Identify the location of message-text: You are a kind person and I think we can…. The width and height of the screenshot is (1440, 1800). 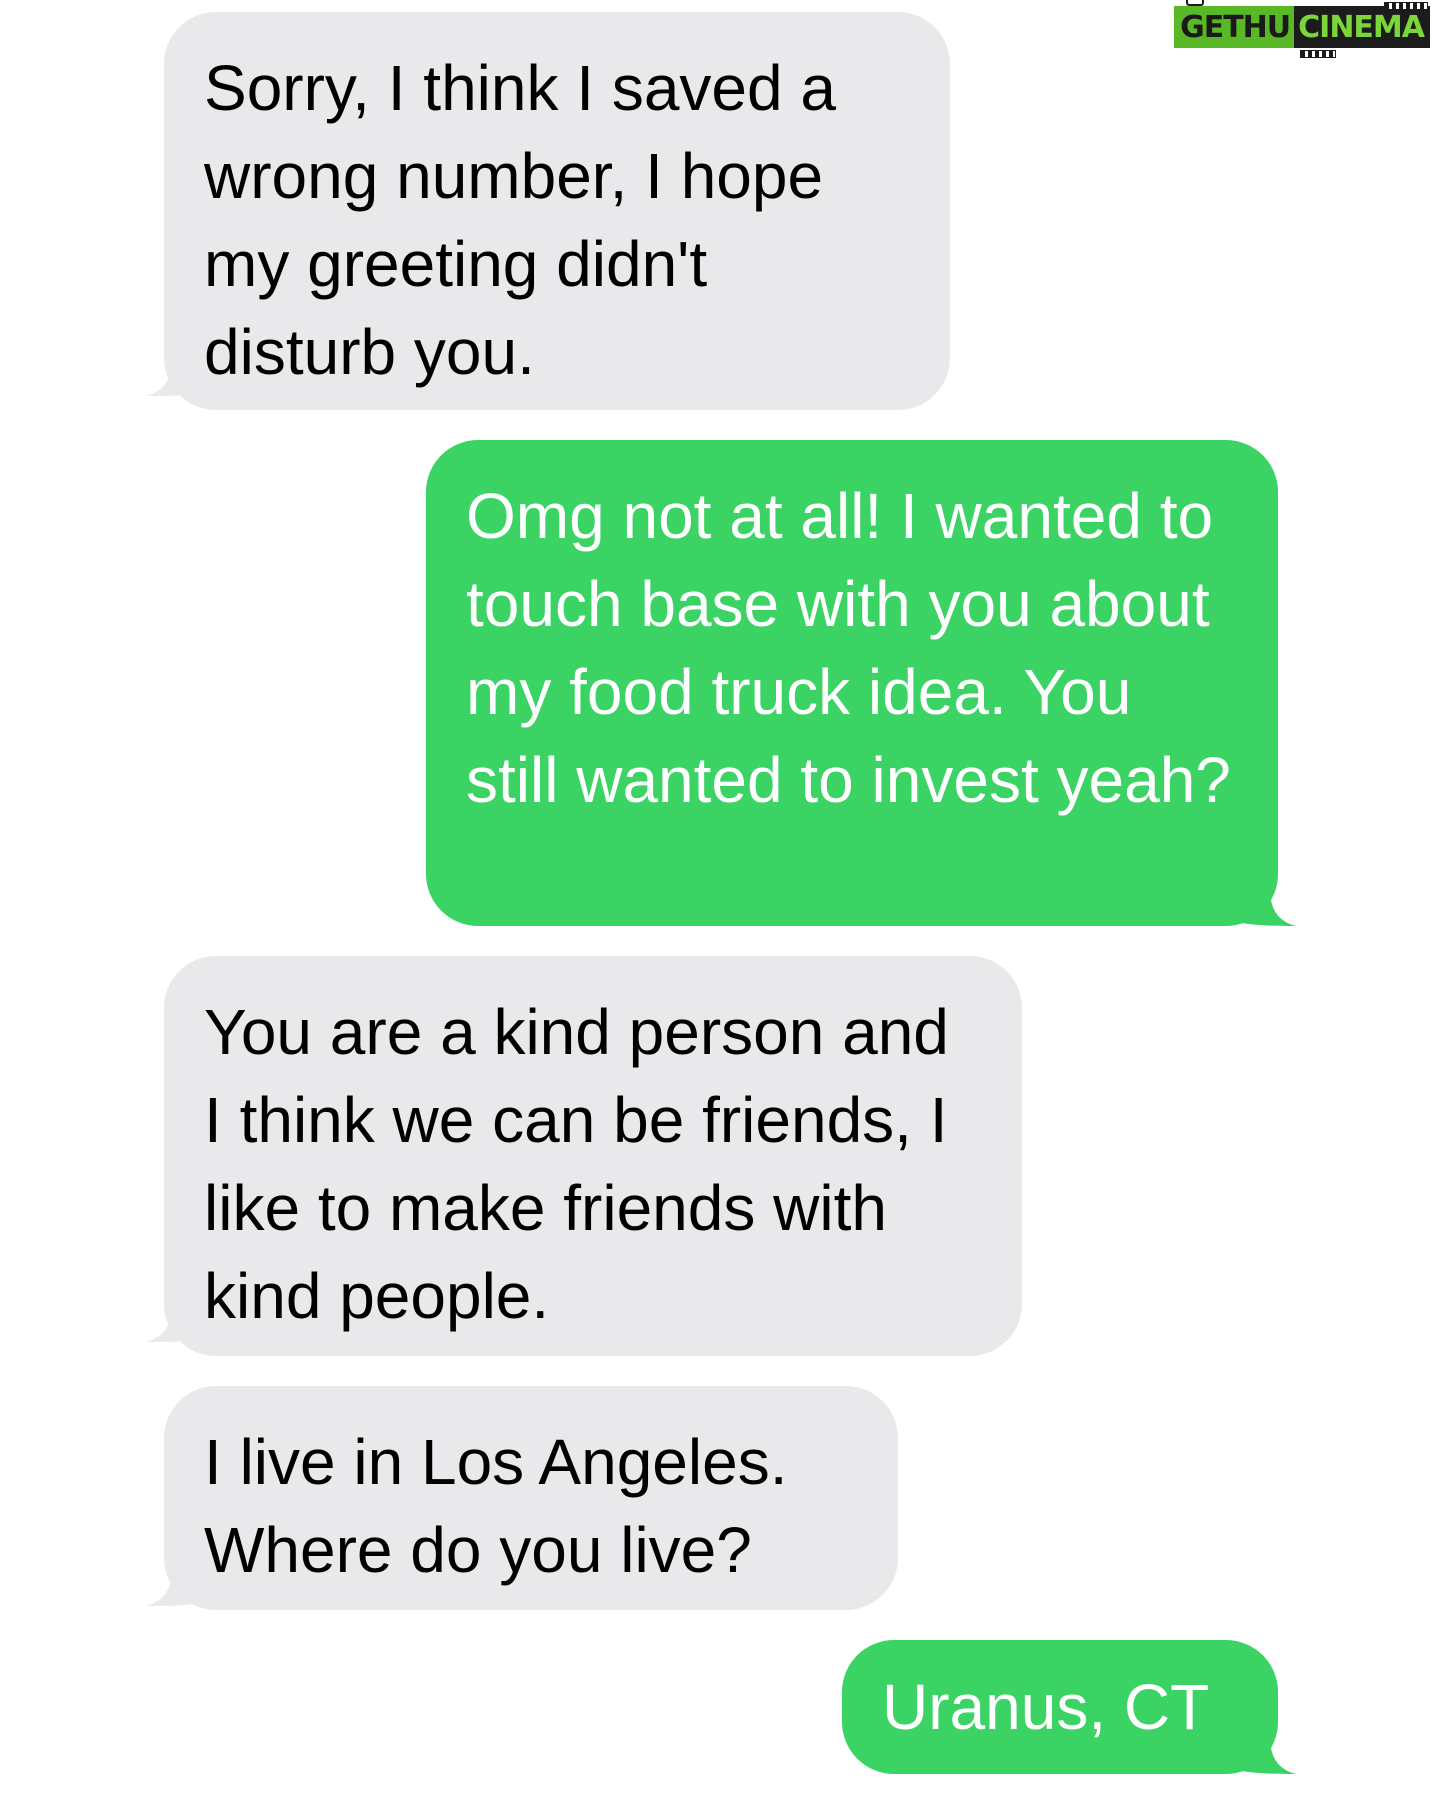
(576, 1164).